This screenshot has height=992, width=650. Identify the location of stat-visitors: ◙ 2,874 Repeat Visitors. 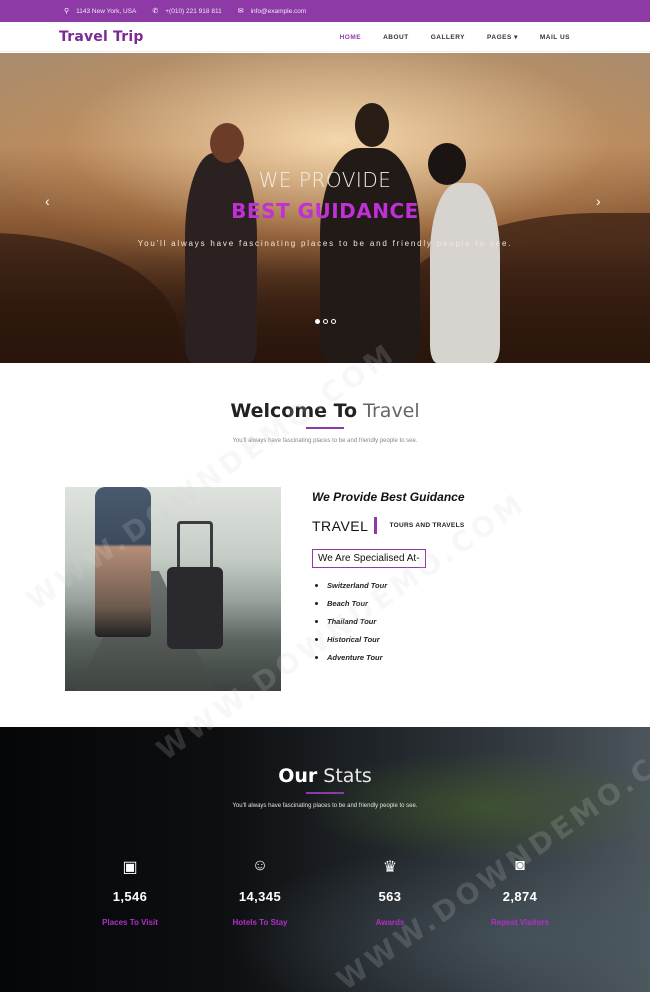
(520, 892).